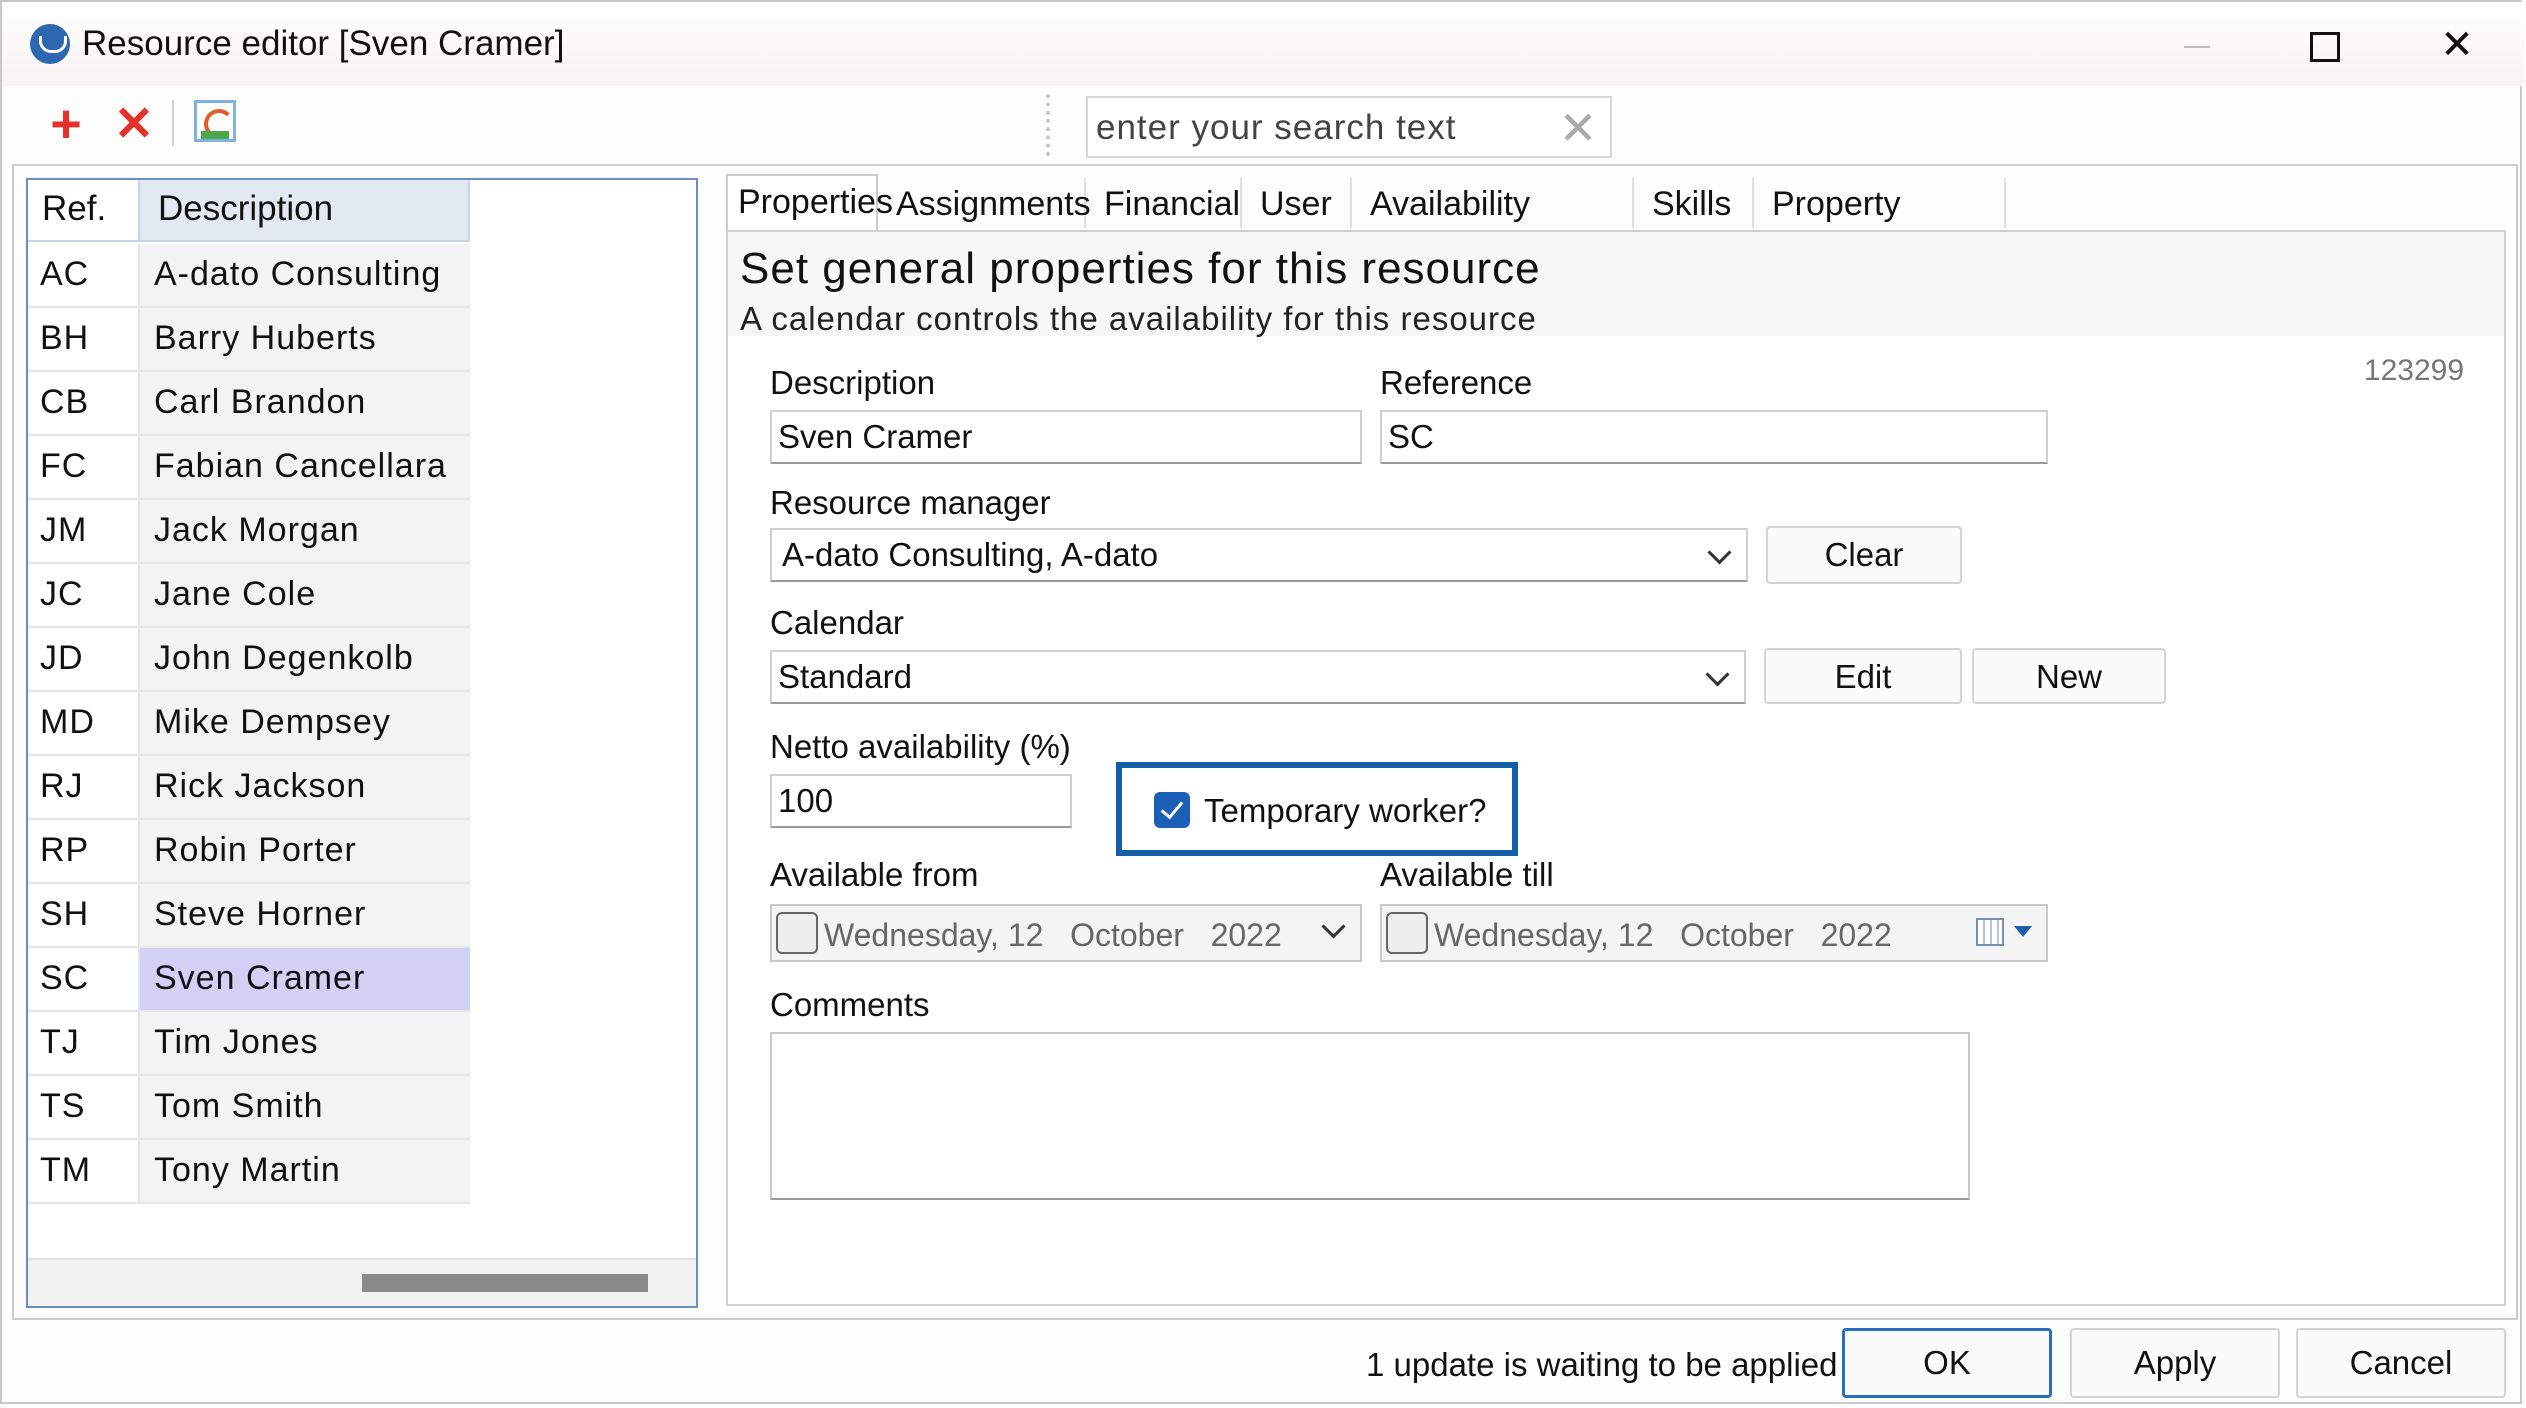  Describe the element at coordinates (173, 123) in the screenshot. I see `toolbar-separator` at that location.